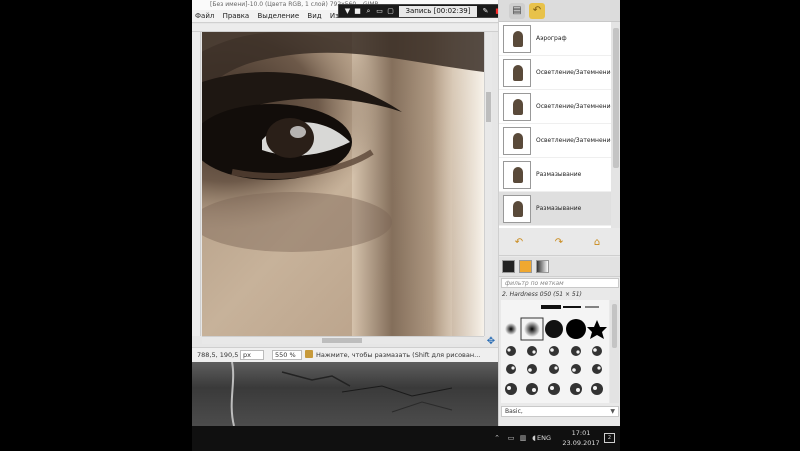 The height and width of the screenshot is (451, 800). What do you see at coordinates (542, 266) in the screenshot?
I see `gradients-tab-icon` at bounding box center [542, 266].